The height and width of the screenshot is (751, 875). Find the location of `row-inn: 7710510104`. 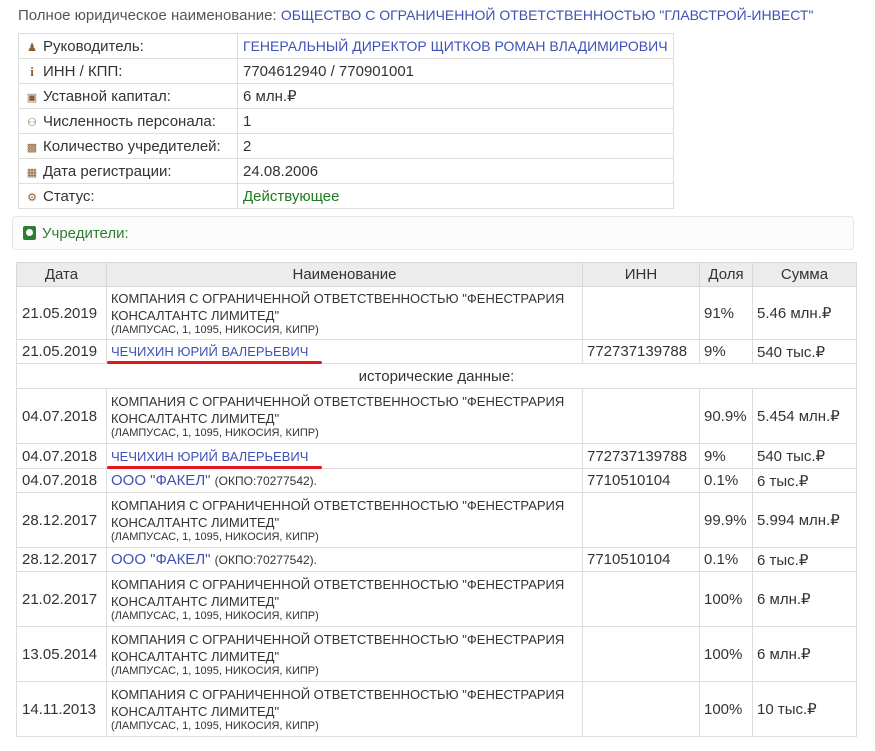

row-inn: 7710510104 is located at coordinates (641, 480).